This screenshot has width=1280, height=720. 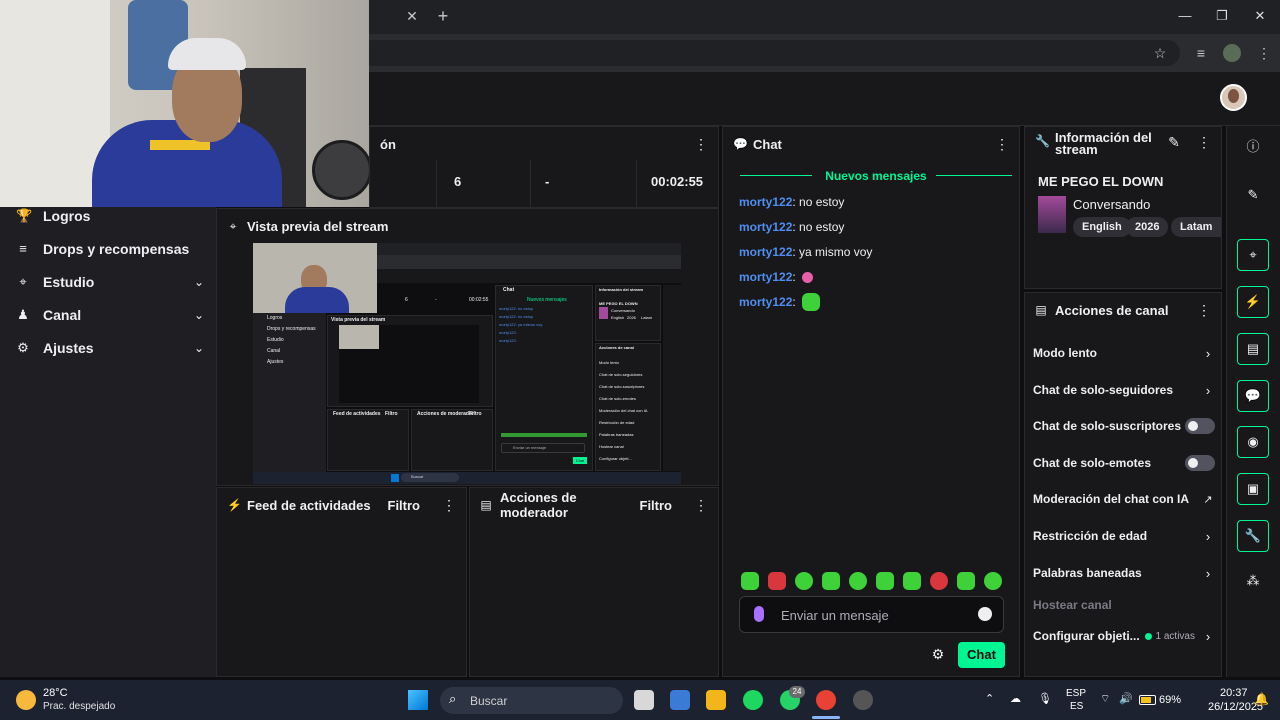 I want to click on stream-tag: English, so click(x=1102, y=227).